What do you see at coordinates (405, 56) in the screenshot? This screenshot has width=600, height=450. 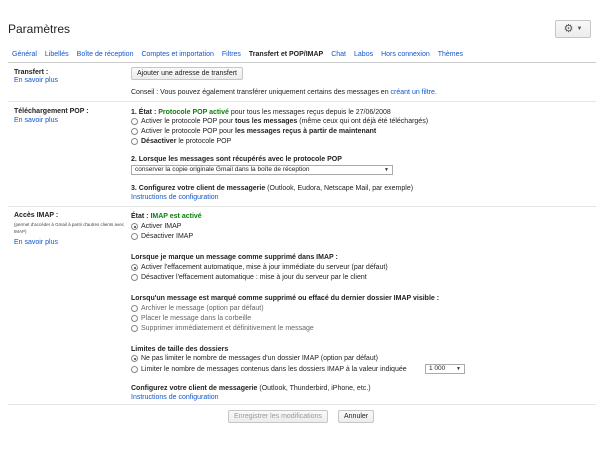 I see `tab-offline: Hors connexion` at bounding box center [405, 56].